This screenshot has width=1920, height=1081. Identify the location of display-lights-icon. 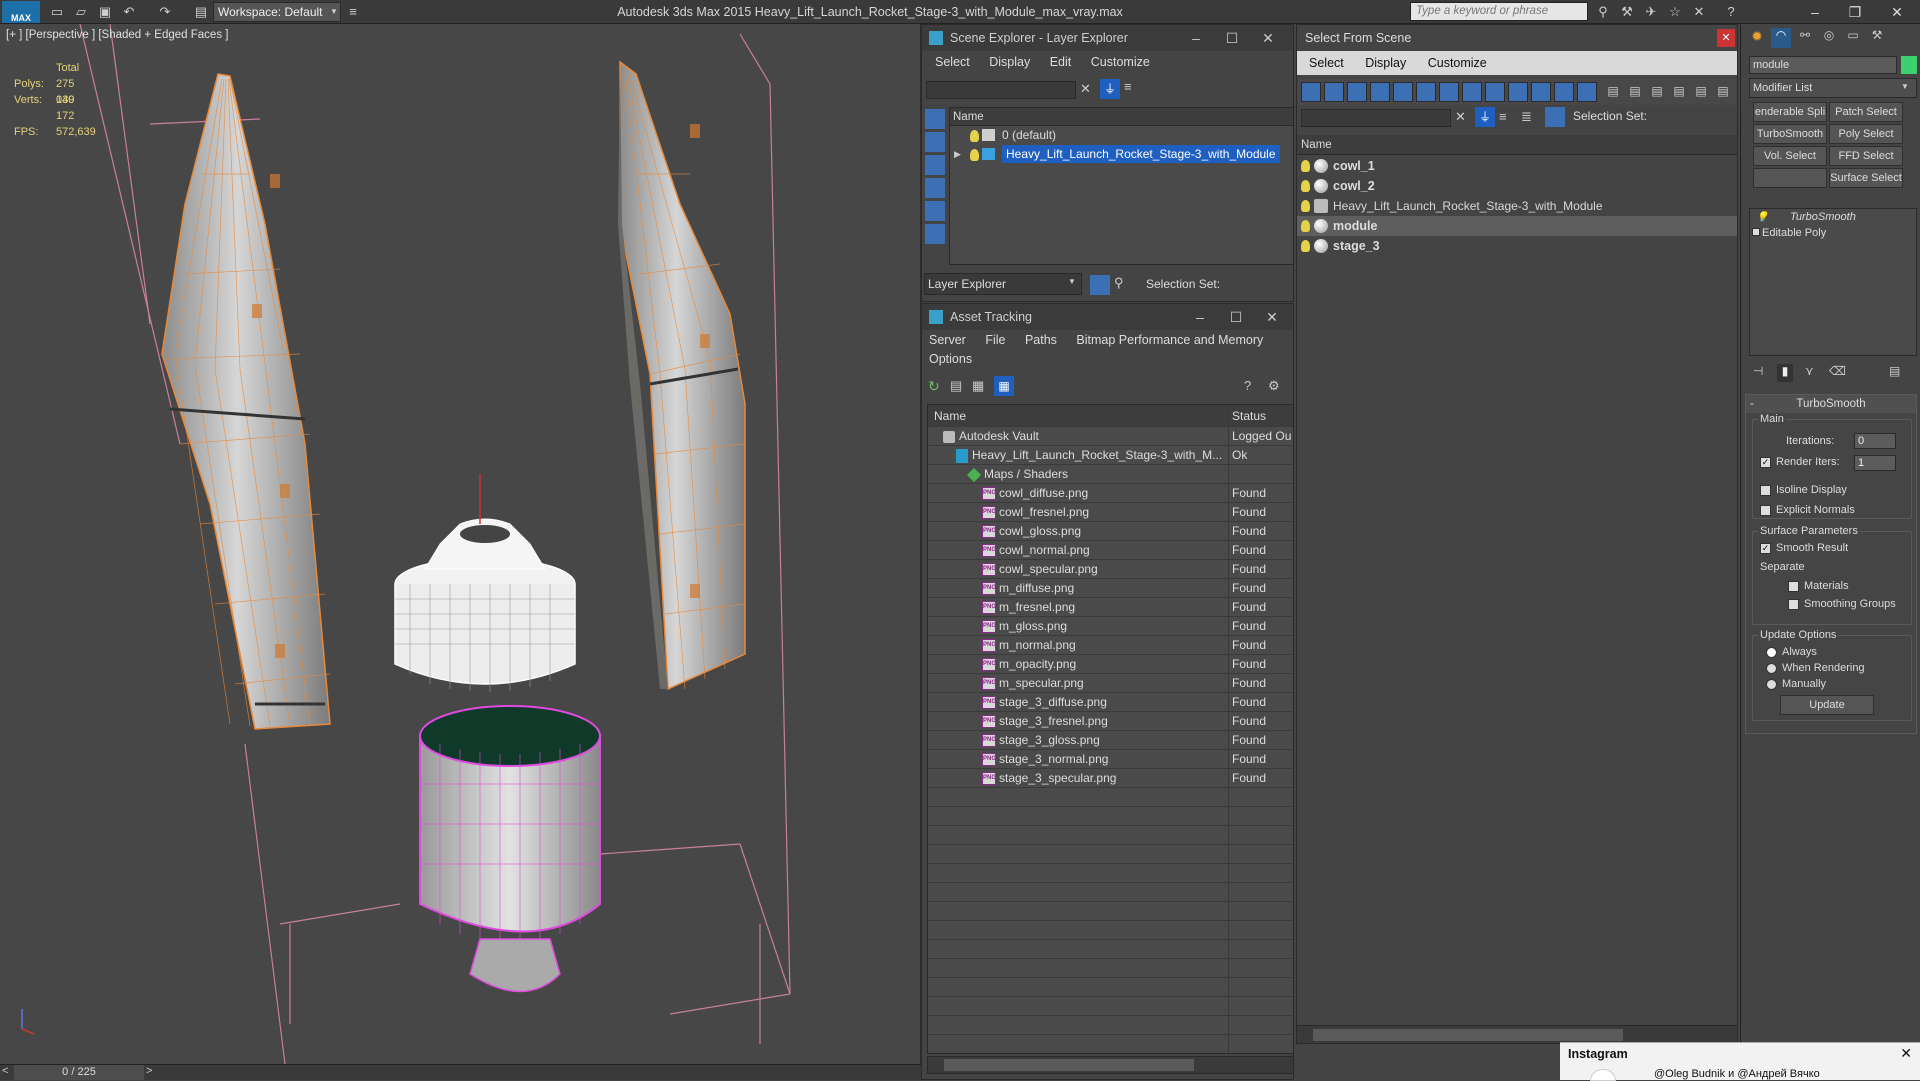
(935, 165).